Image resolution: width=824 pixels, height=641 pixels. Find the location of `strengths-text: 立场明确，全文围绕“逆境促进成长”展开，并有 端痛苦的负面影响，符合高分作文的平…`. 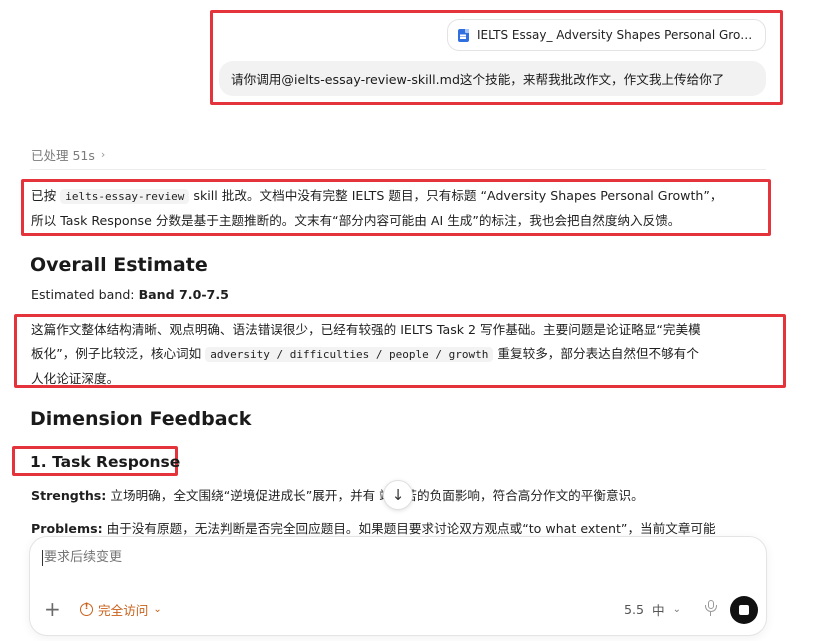

strengths-text: 立场明确，全文围绕“逆境促进成长”展开，并有 端痛苦的负面影响，符合高分作文的平… is located at coordinates (375, 495).